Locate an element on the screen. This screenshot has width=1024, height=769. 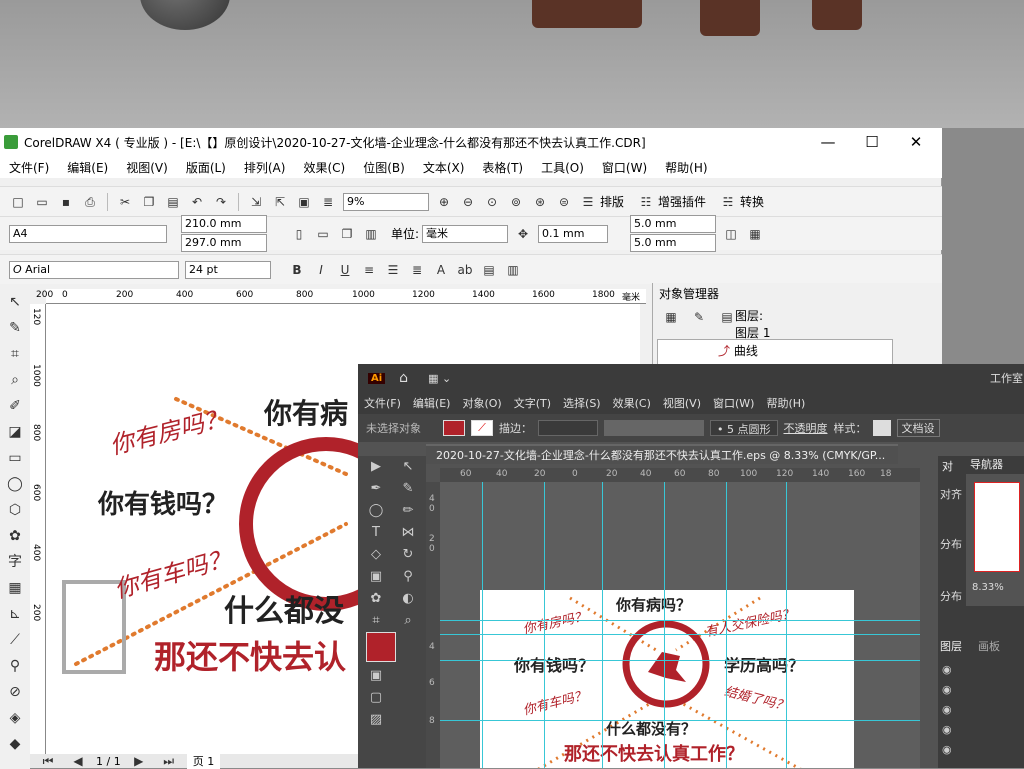
color-modes-icon: ▣ ▢ ▨ is located at coordinates (376, 696).